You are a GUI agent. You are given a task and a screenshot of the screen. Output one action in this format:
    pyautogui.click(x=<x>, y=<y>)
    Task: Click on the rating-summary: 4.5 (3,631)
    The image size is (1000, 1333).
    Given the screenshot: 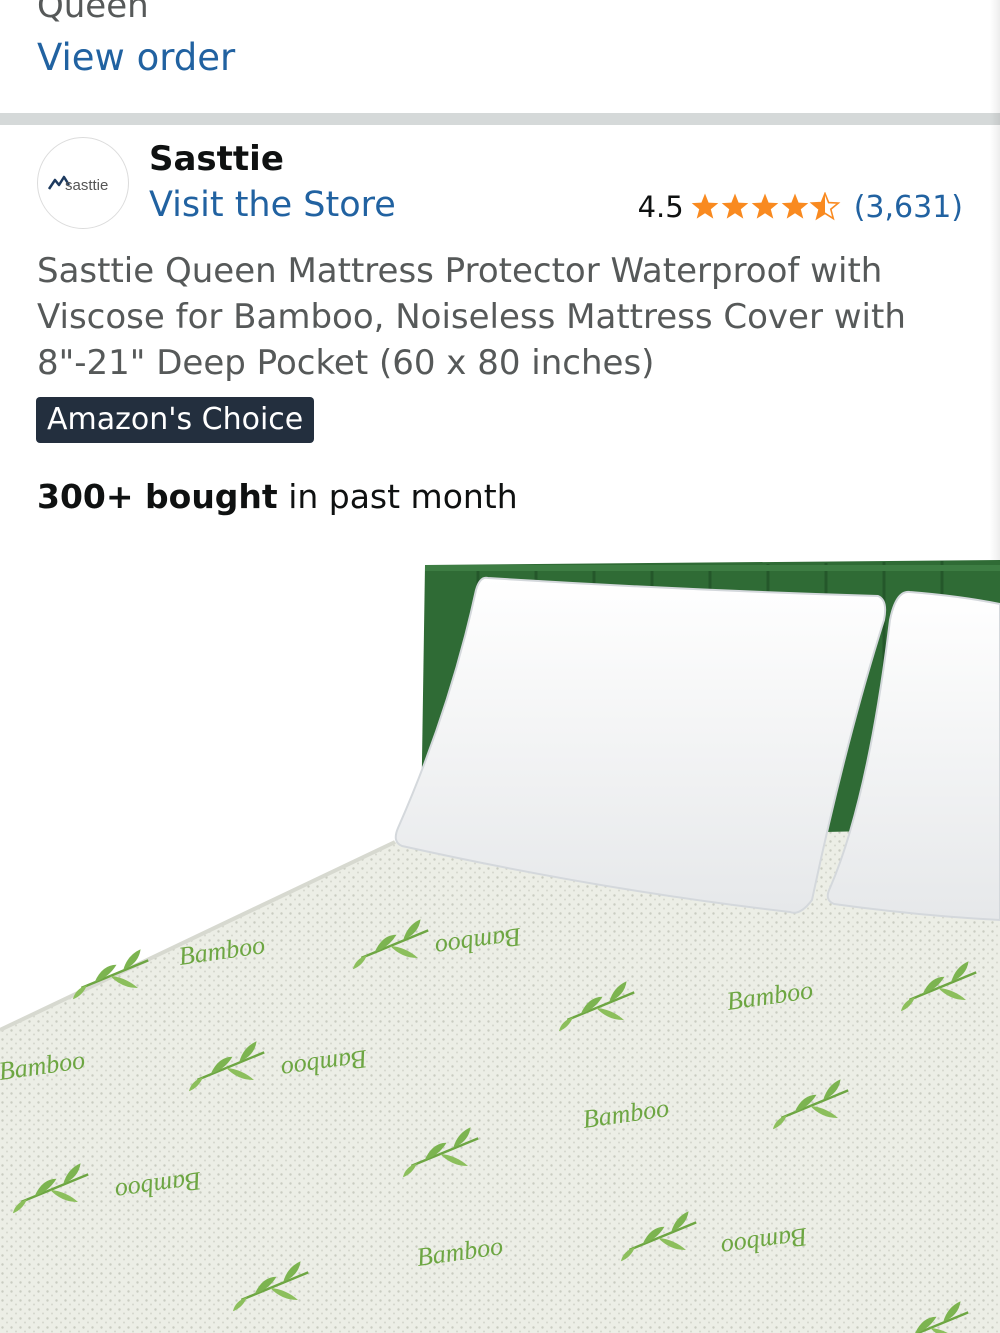 What is the action you would take?
    pyautogui.click(x=800, y=207)
    